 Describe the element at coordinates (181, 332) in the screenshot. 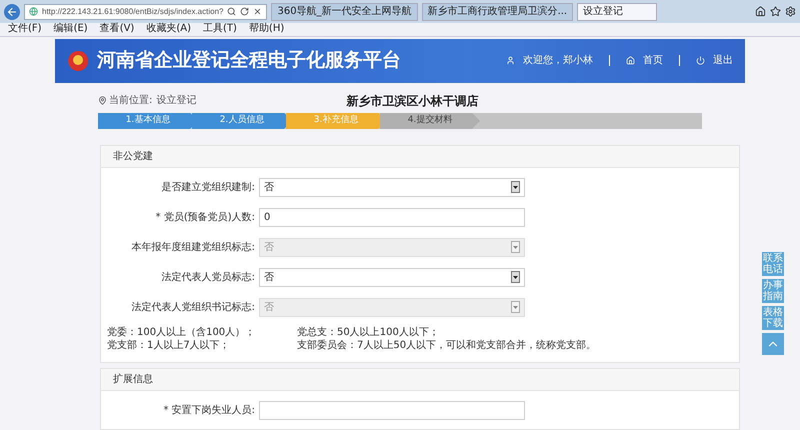

I see `note-text: 党委：100人以上（含100人）；` at that location.